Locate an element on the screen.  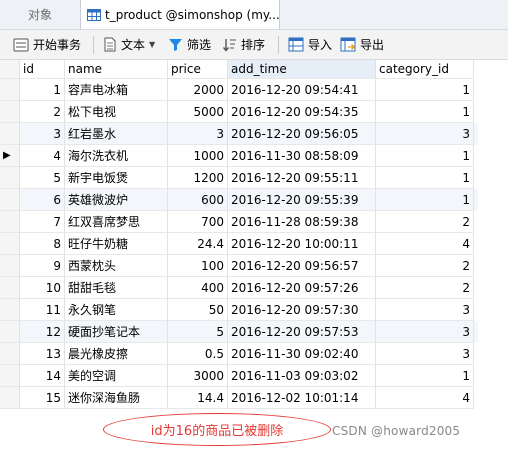
cell-price: 5 is located at coordinates (198, 332).